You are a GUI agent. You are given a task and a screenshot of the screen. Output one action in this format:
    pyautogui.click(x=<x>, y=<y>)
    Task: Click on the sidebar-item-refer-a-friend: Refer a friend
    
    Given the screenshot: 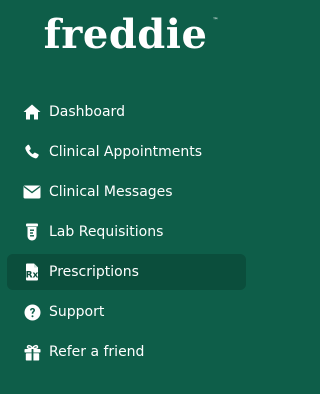 What is the action you would take?
    pyautogui.click(x=126, y=352)
    